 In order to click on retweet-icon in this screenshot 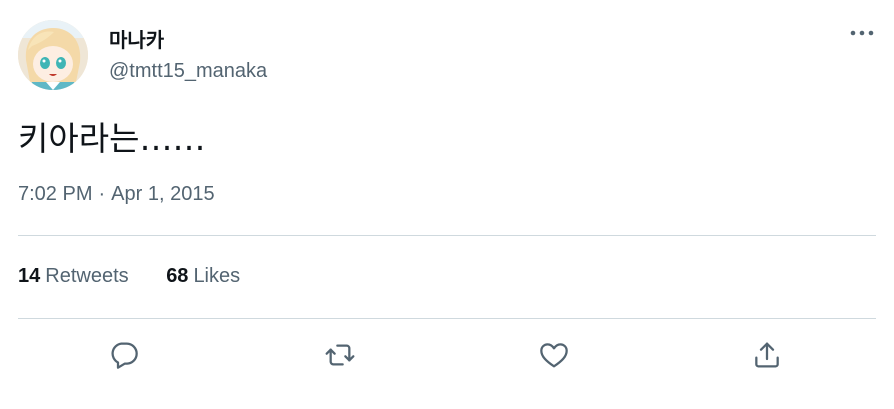, I will do `click(340, 355)`.